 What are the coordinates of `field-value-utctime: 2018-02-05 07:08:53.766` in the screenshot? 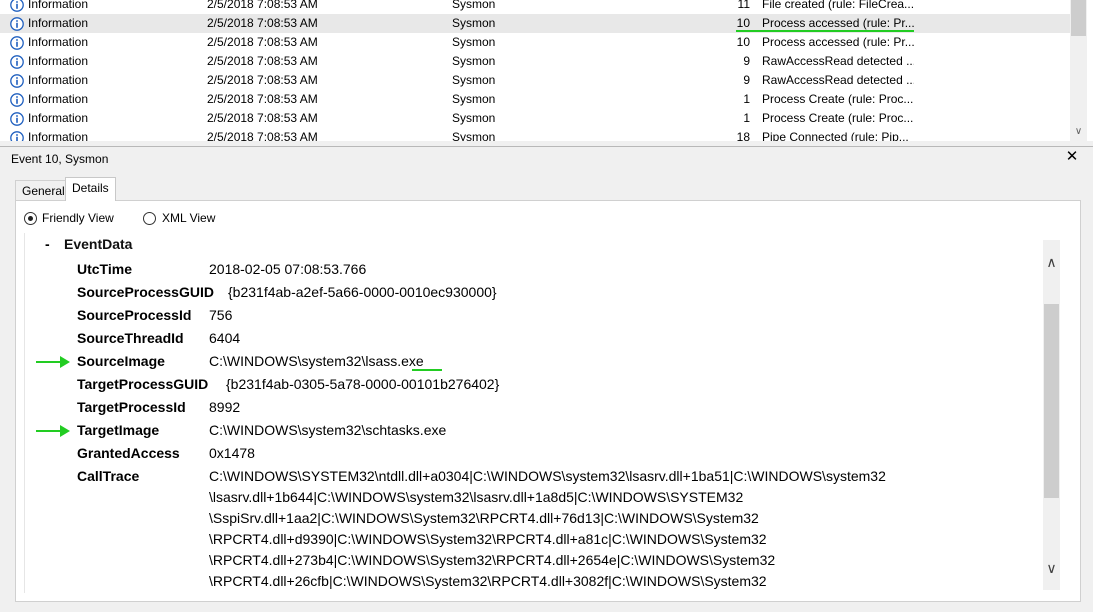 It's located at (288, 269).